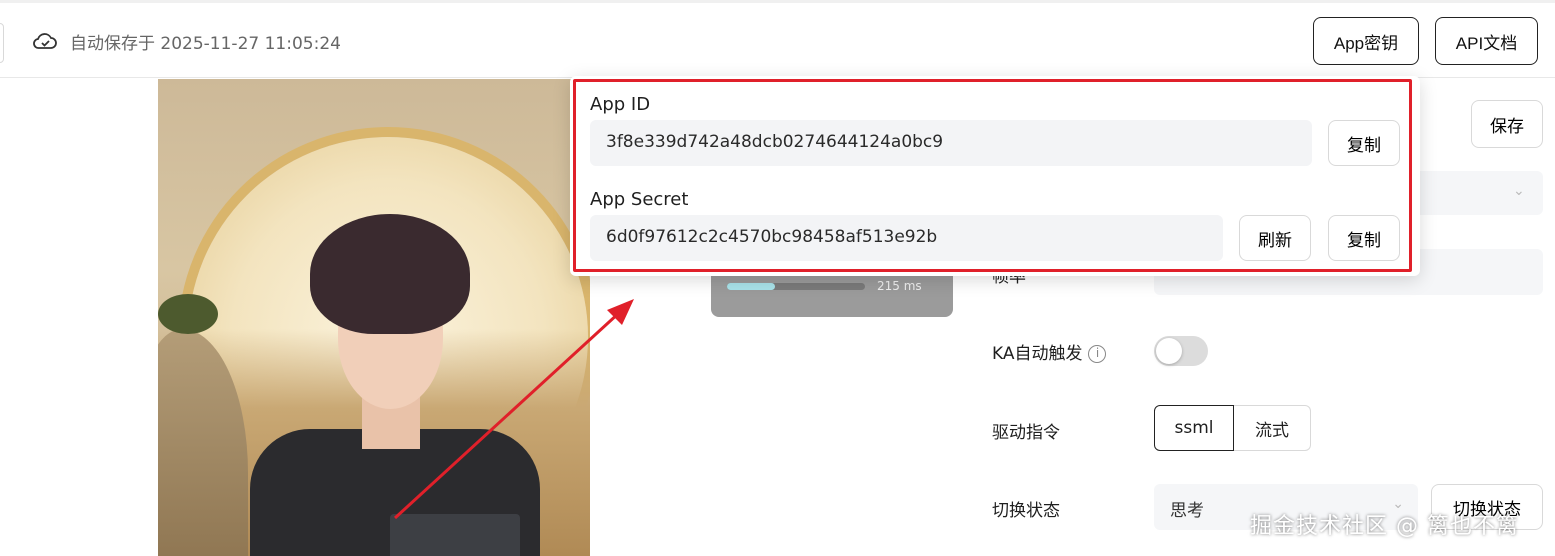 The image size is (1555, 556). I want to click on drive-label: 驱动指令, so click(1026, 433).